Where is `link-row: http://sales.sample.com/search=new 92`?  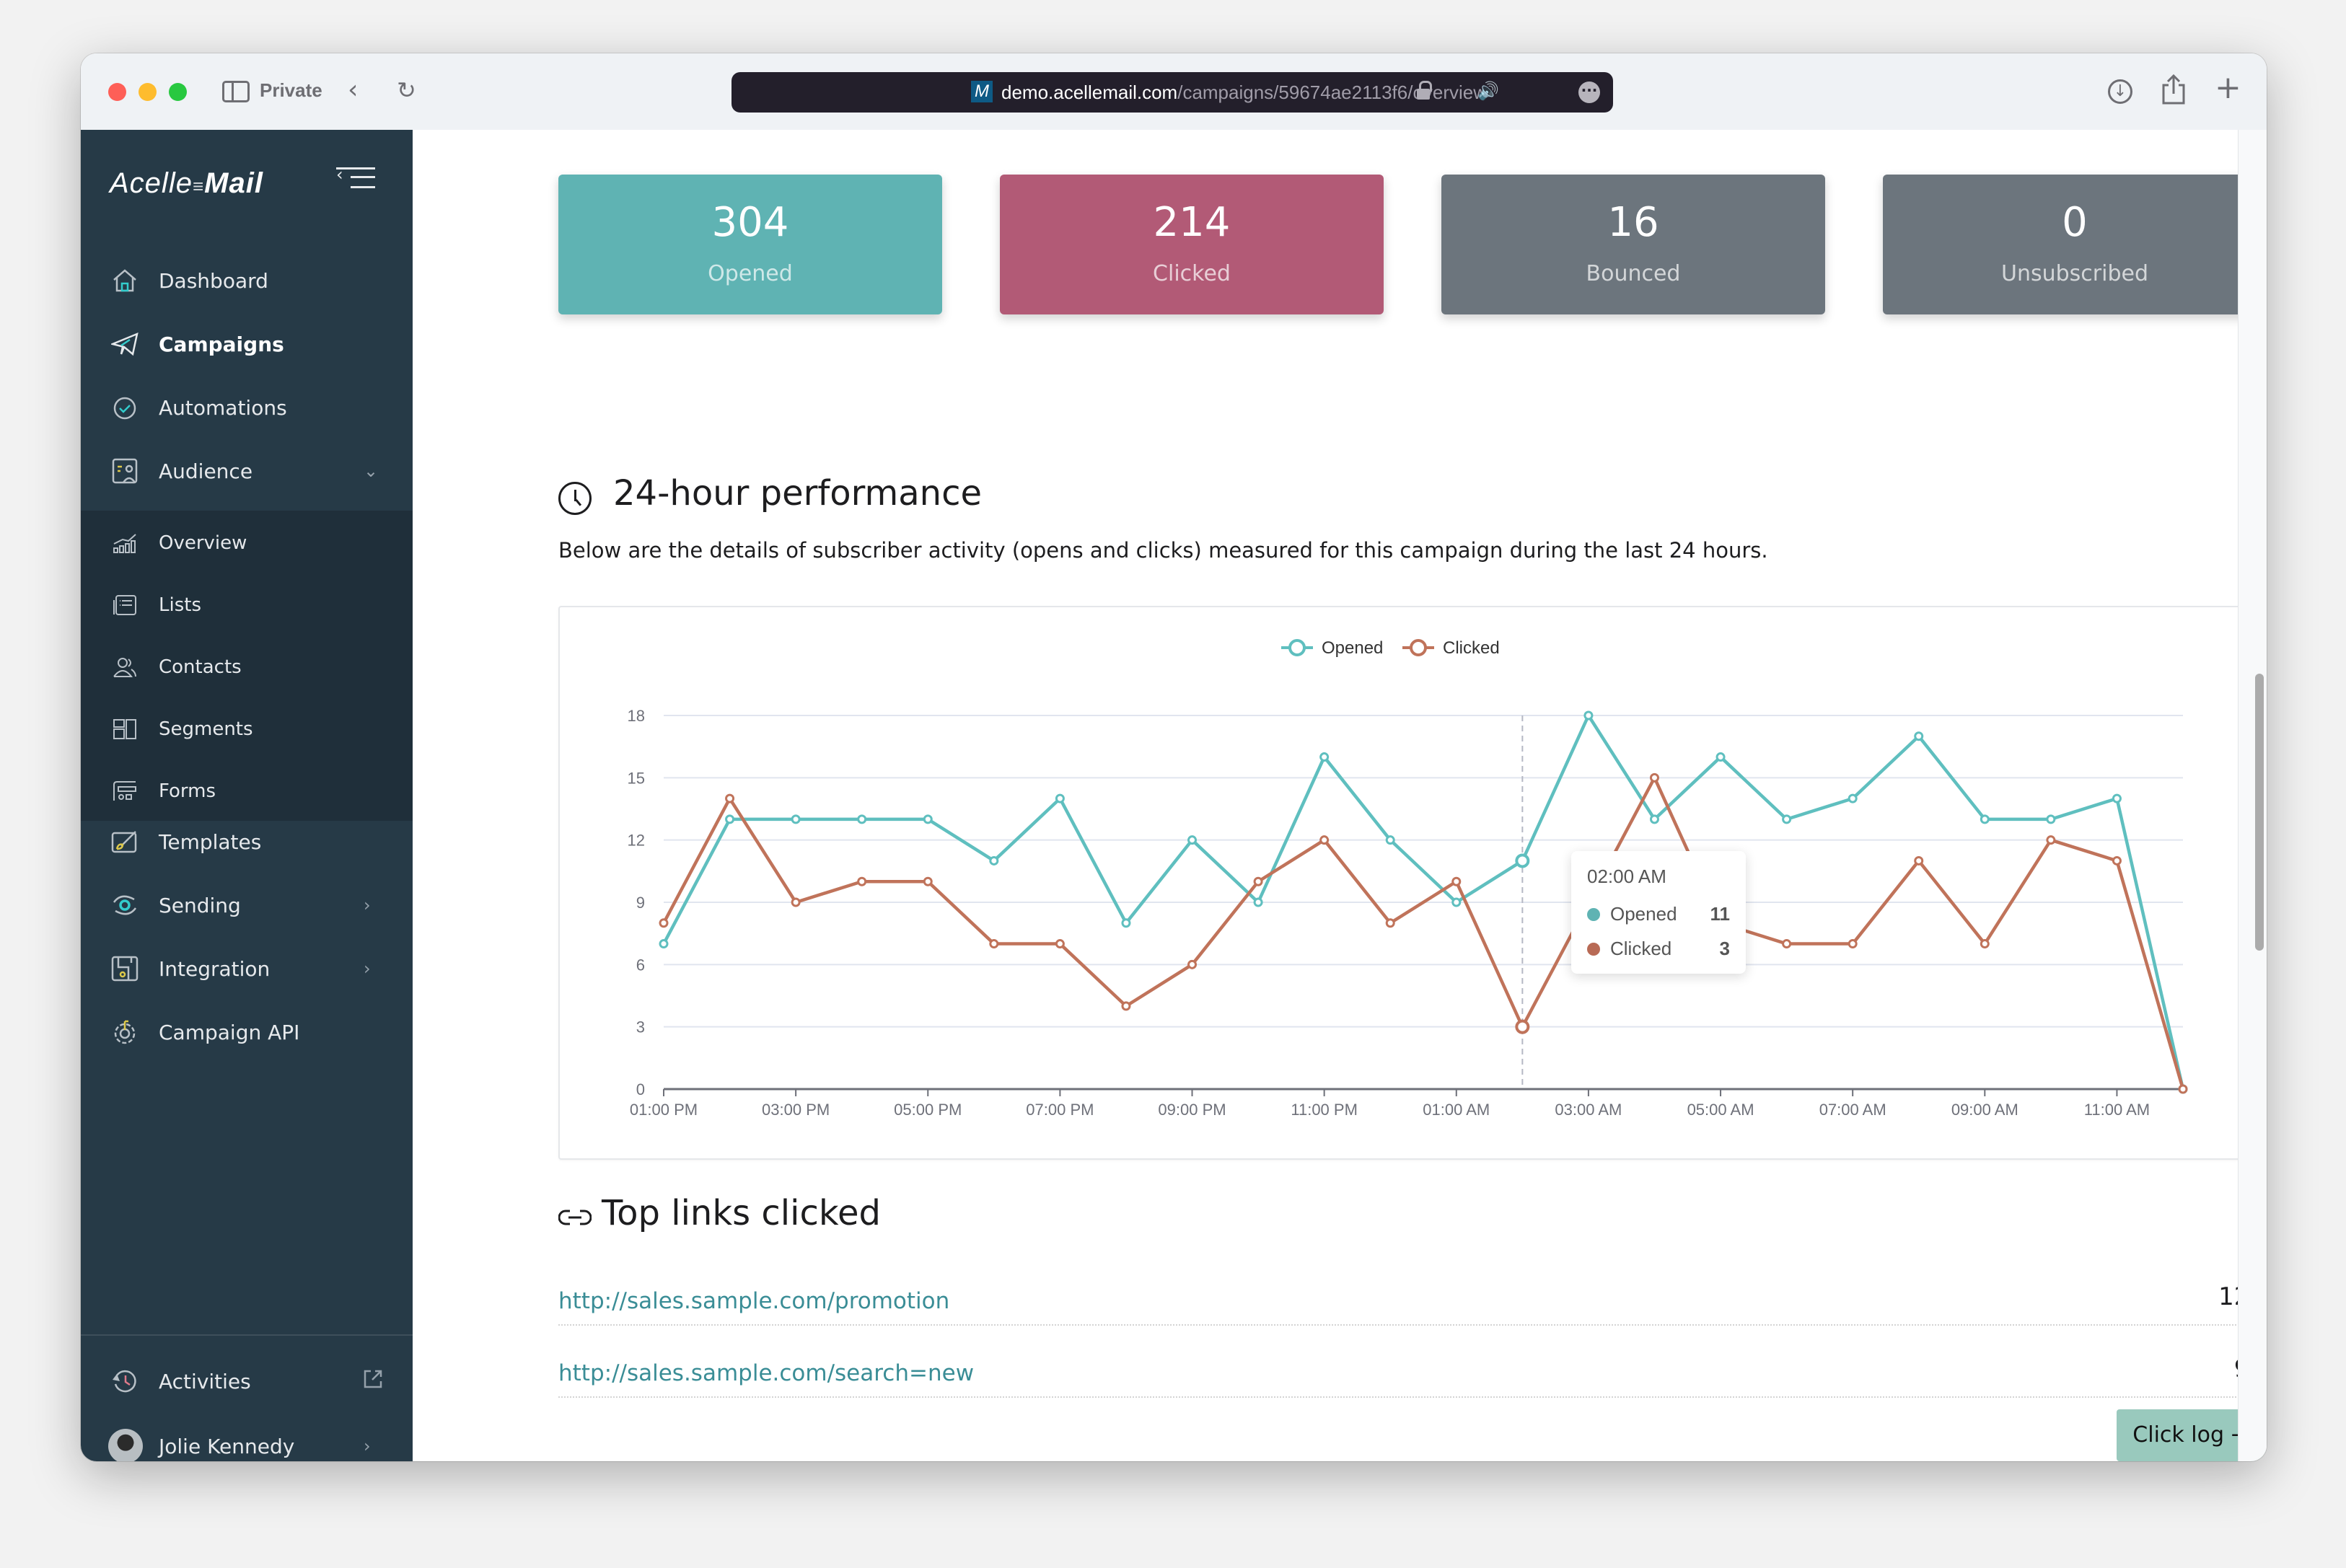 link-row: http://sales.sample.com/search=new 92 is located at coordinates (1412, 1362).